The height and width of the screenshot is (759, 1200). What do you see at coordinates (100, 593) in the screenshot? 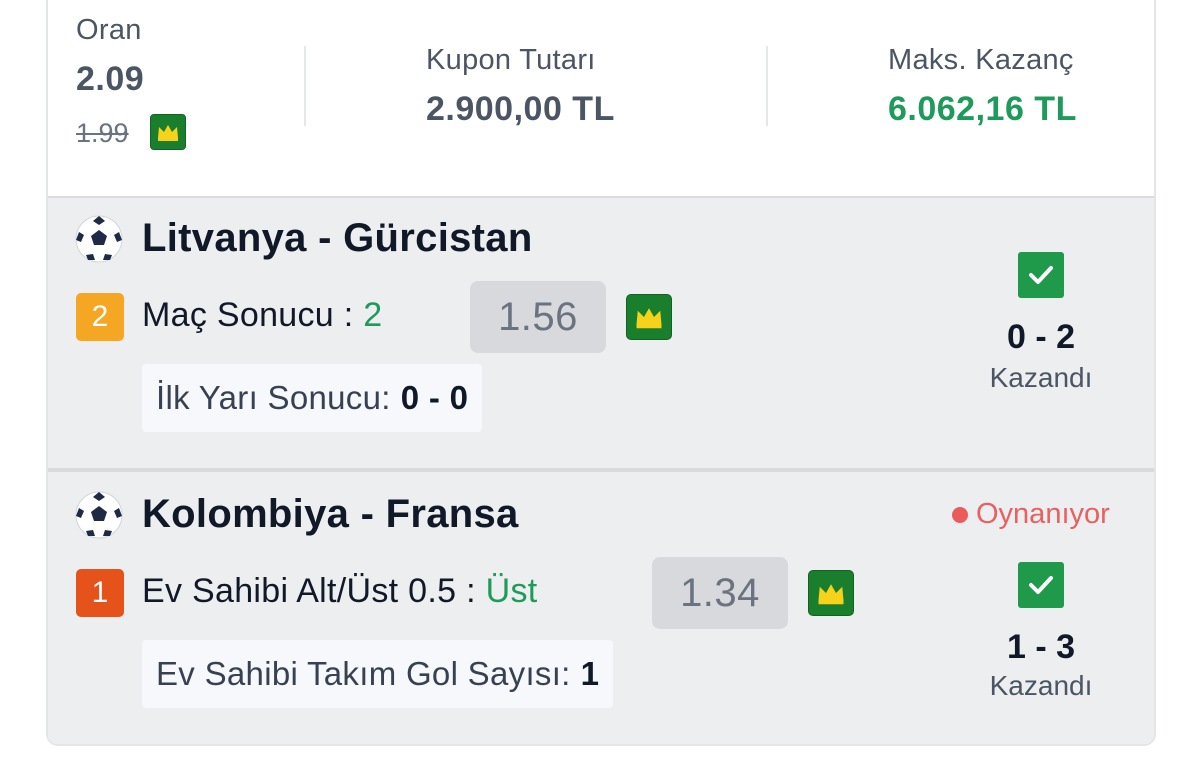
I see `selection-number-badge: 1` at bounding box center [100, 593].